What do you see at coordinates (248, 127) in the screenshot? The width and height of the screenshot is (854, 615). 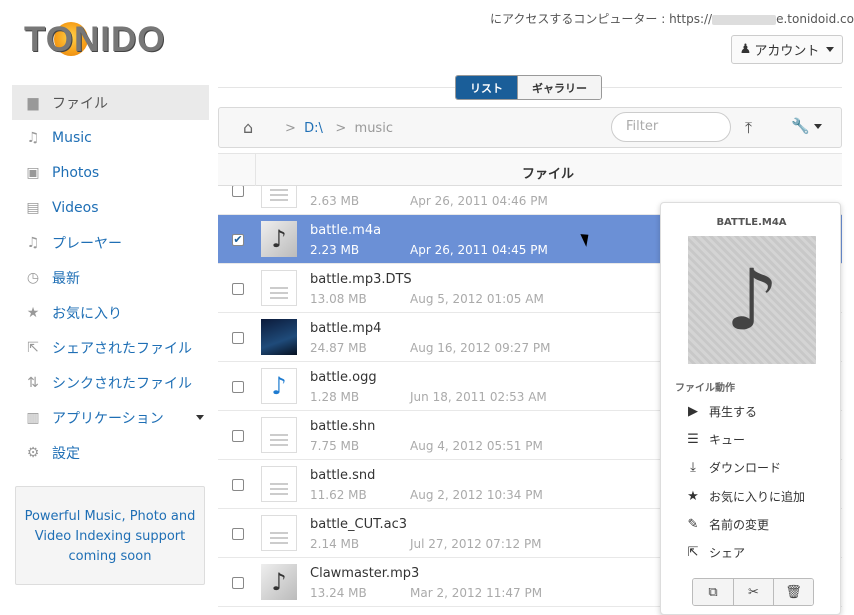 I see `home-icon: ⌂` at bounding box center [248, 127].